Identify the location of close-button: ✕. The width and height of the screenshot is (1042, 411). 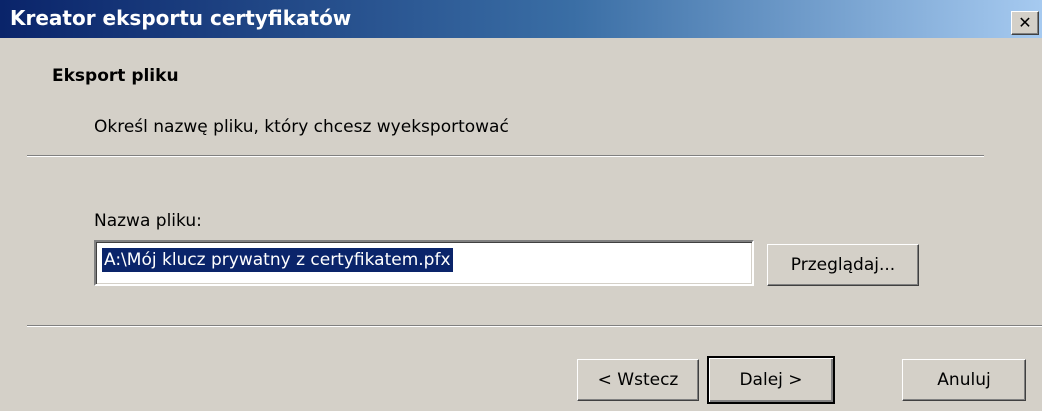
(1025, 23).